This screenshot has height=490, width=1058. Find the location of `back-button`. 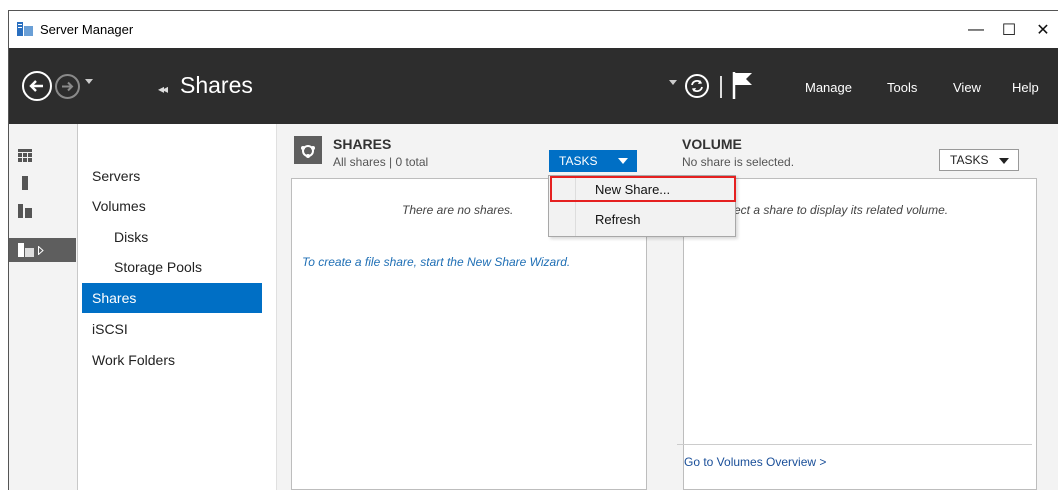

back-button is located at coordinates (37, 86).